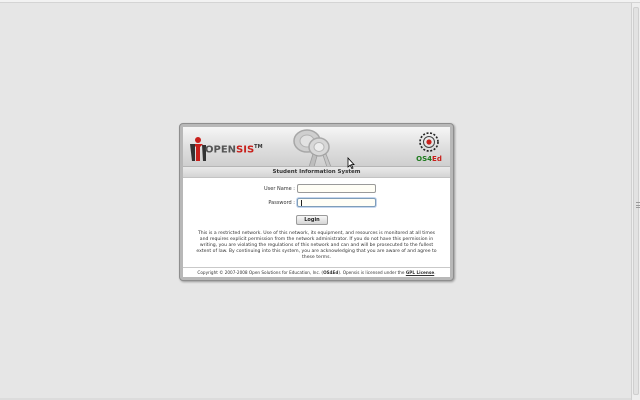  I want to click on logo-suffix: SIS, so click(245, 150).